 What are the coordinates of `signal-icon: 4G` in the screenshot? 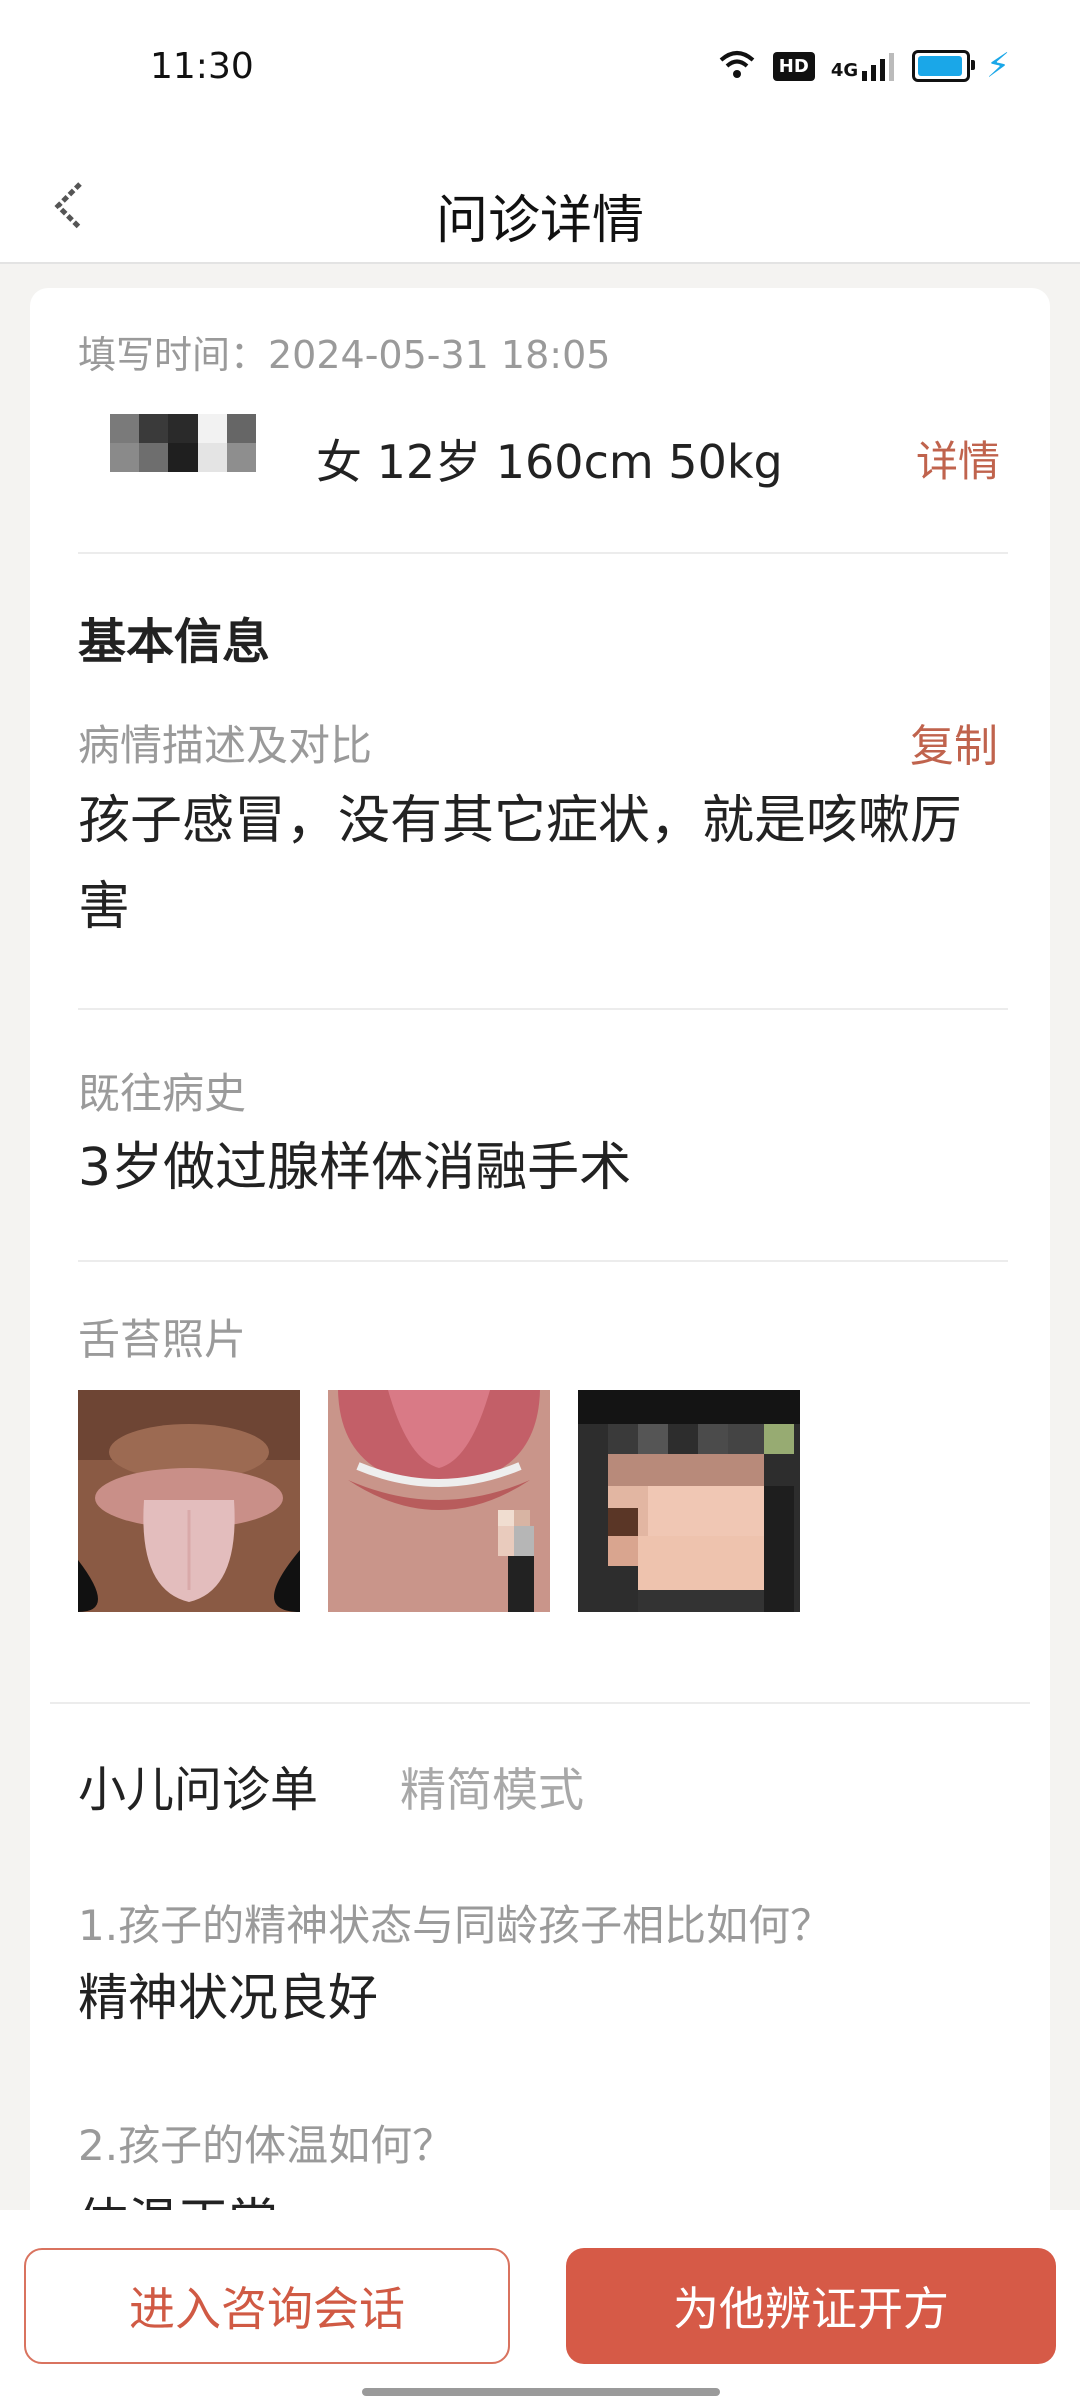 It's located at (863, 66).